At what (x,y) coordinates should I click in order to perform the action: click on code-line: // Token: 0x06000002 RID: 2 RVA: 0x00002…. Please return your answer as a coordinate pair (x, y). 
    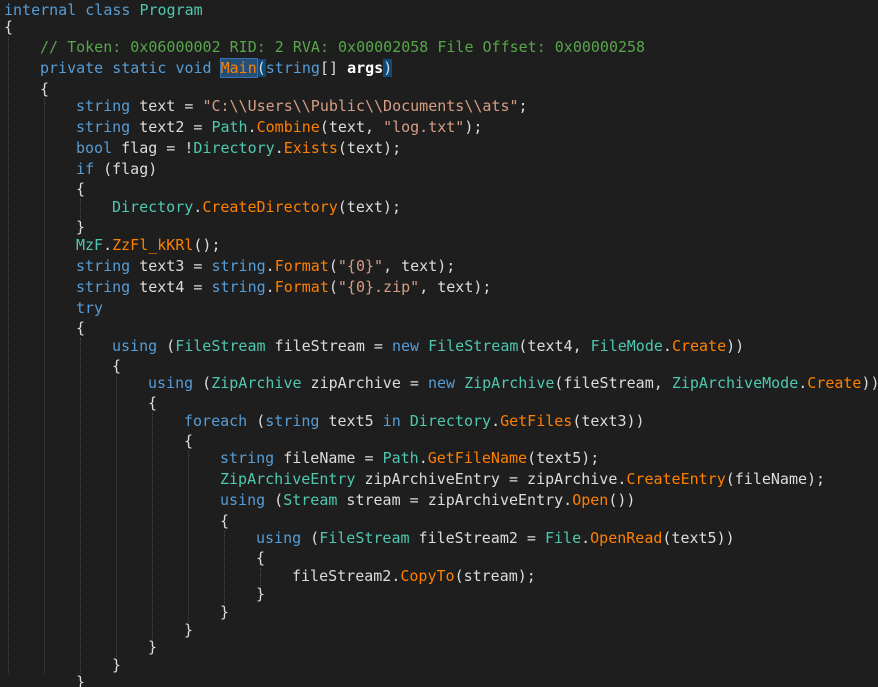
    Looking at the image, I should click on (439, 47).